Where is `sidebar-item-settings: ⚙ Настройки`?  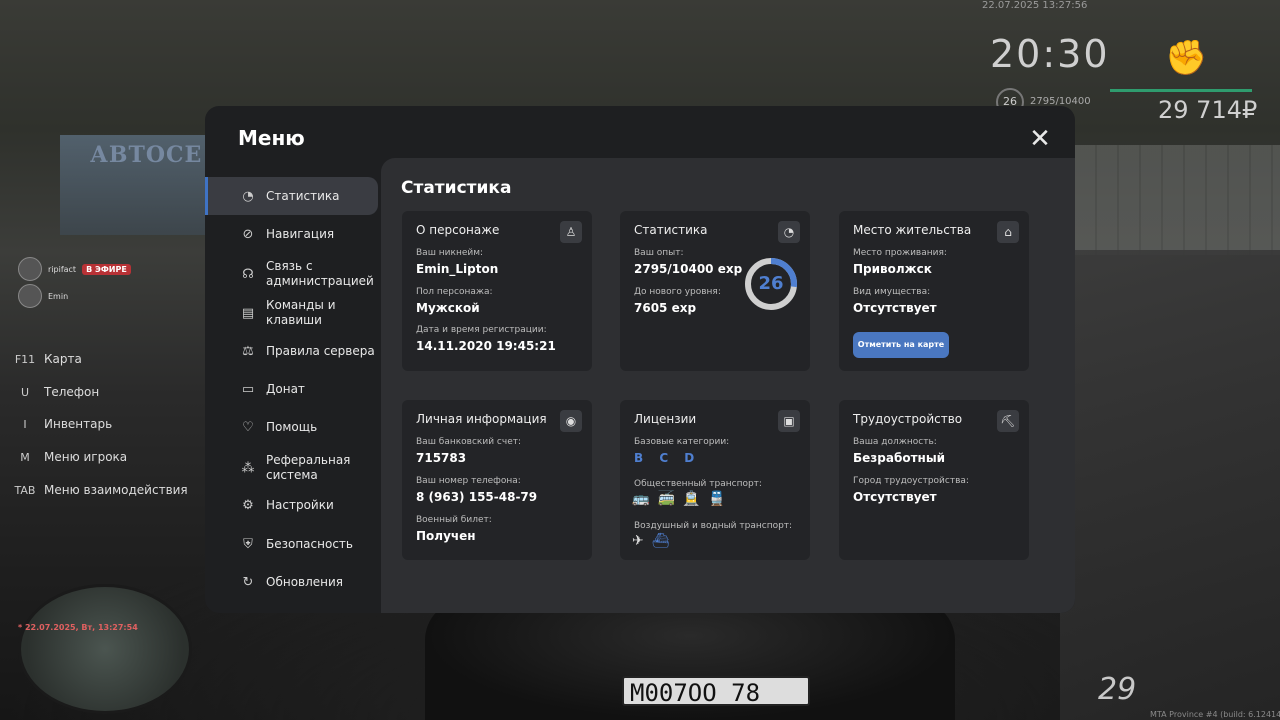
sidebar-item-settings: ⚙ Настройки is located at coordinates (290, 505).